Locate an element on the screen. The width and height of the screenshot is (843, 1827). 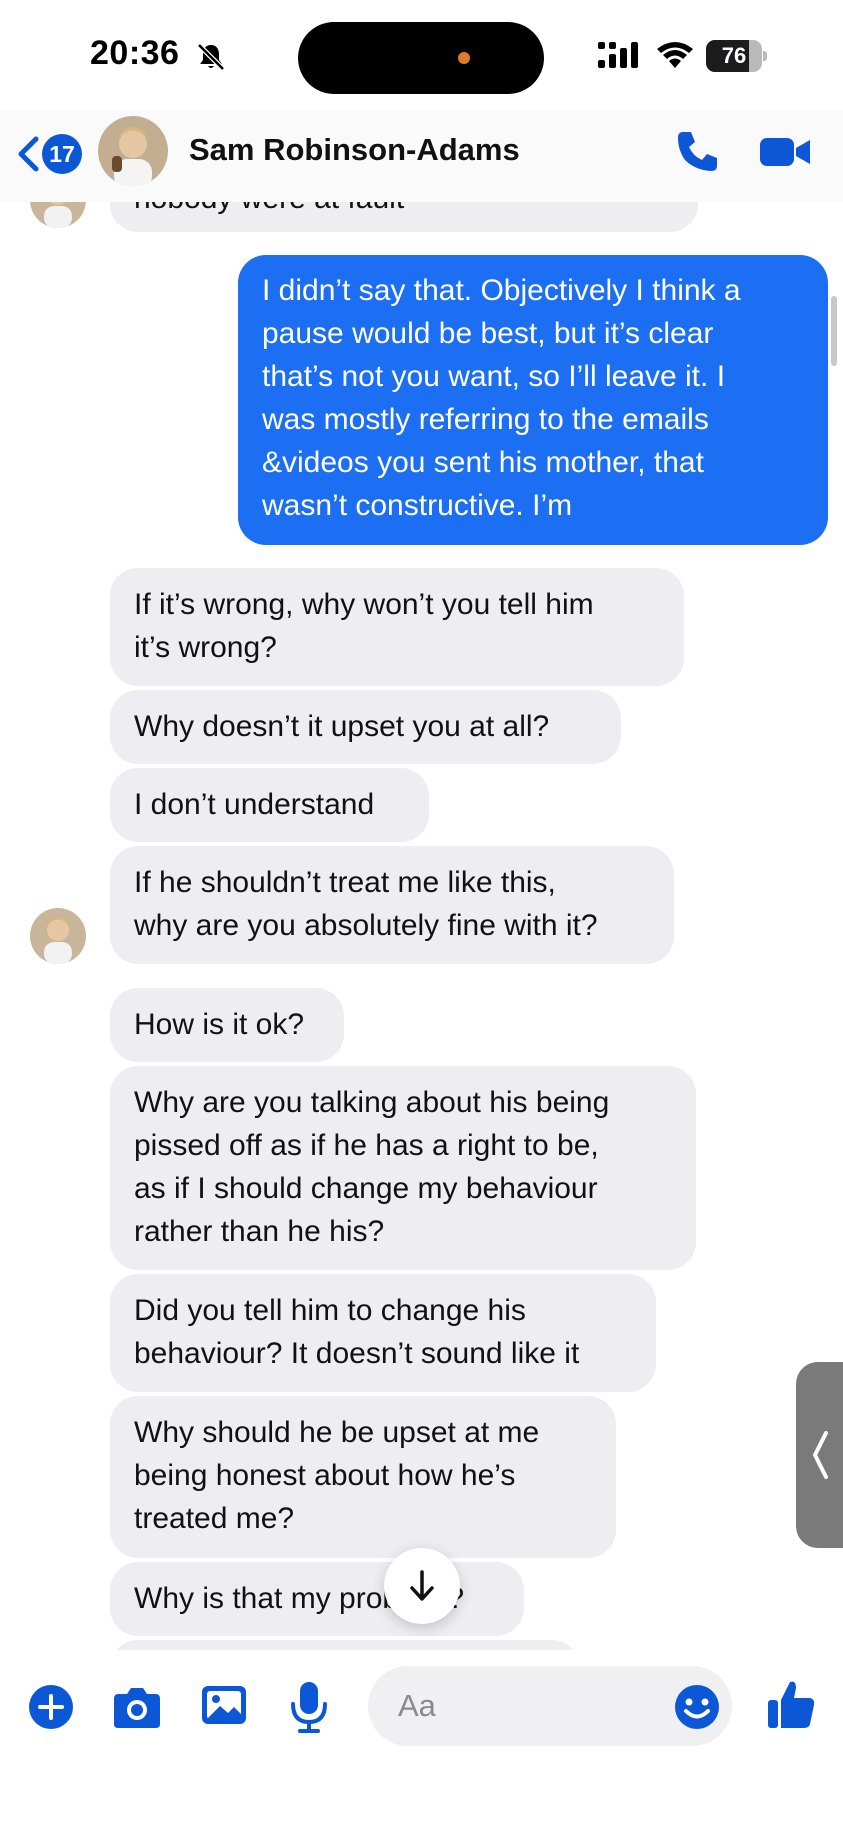
message-bubble: I don’t understand is located at coordinates (269, 805).